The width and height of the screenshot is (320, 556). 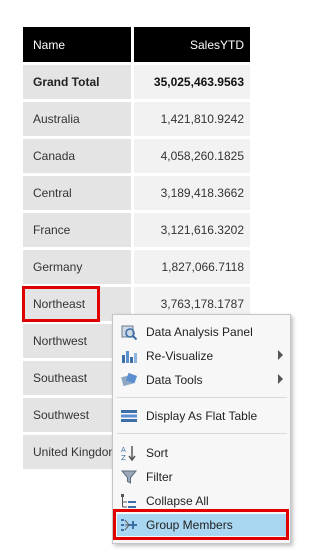 I want to click on group-members-highlight-box, so click(x=201, y=524).